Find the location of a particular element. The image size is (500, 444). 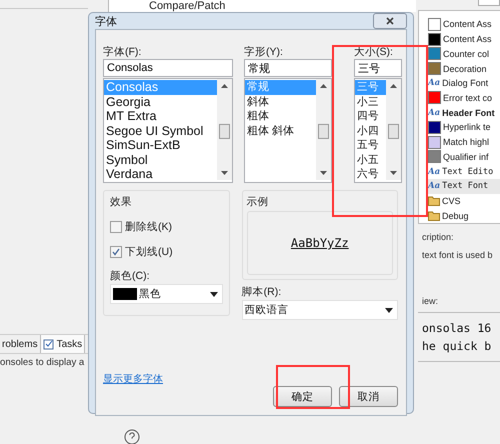

preference-item: CVS is located at coordinates (464, 201).